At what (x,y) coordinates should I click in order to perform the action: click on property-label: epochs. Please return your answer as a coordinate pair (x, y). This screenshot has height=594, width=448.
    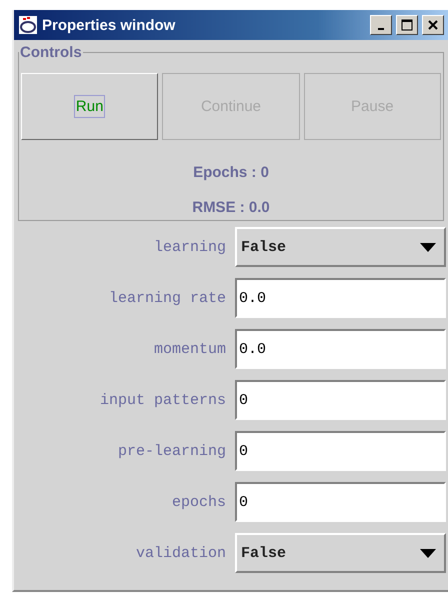
    Looking at the image, I should click on (198, 502).